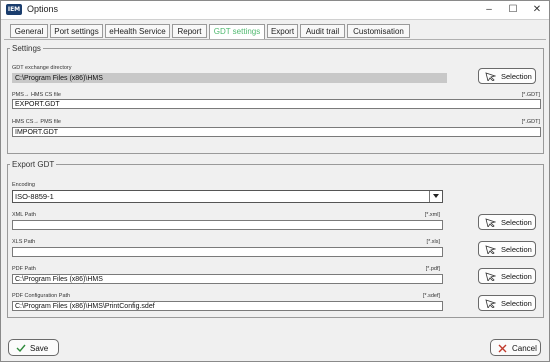 The height and width of the screenshot is (362, 550). Describe the element at coordinates (24, 215) in the screenshot. I see `xml-path-label: XML Path` at that location.